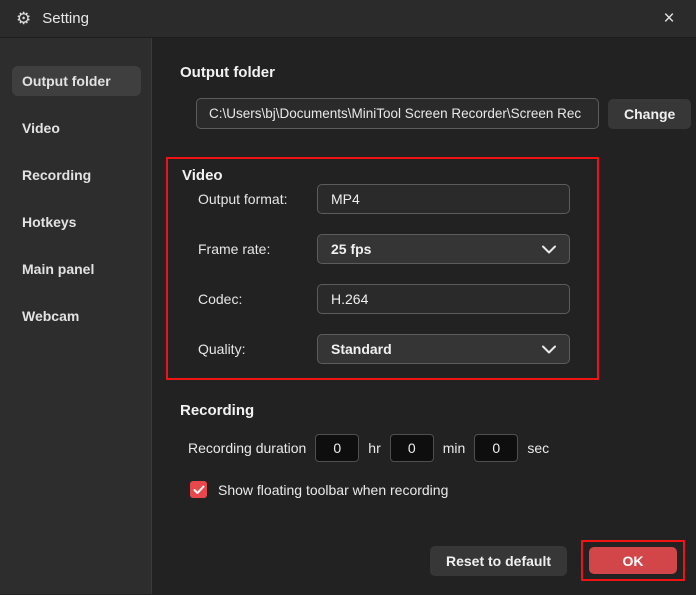  I want to click on seconds-input, so click(496, 448).